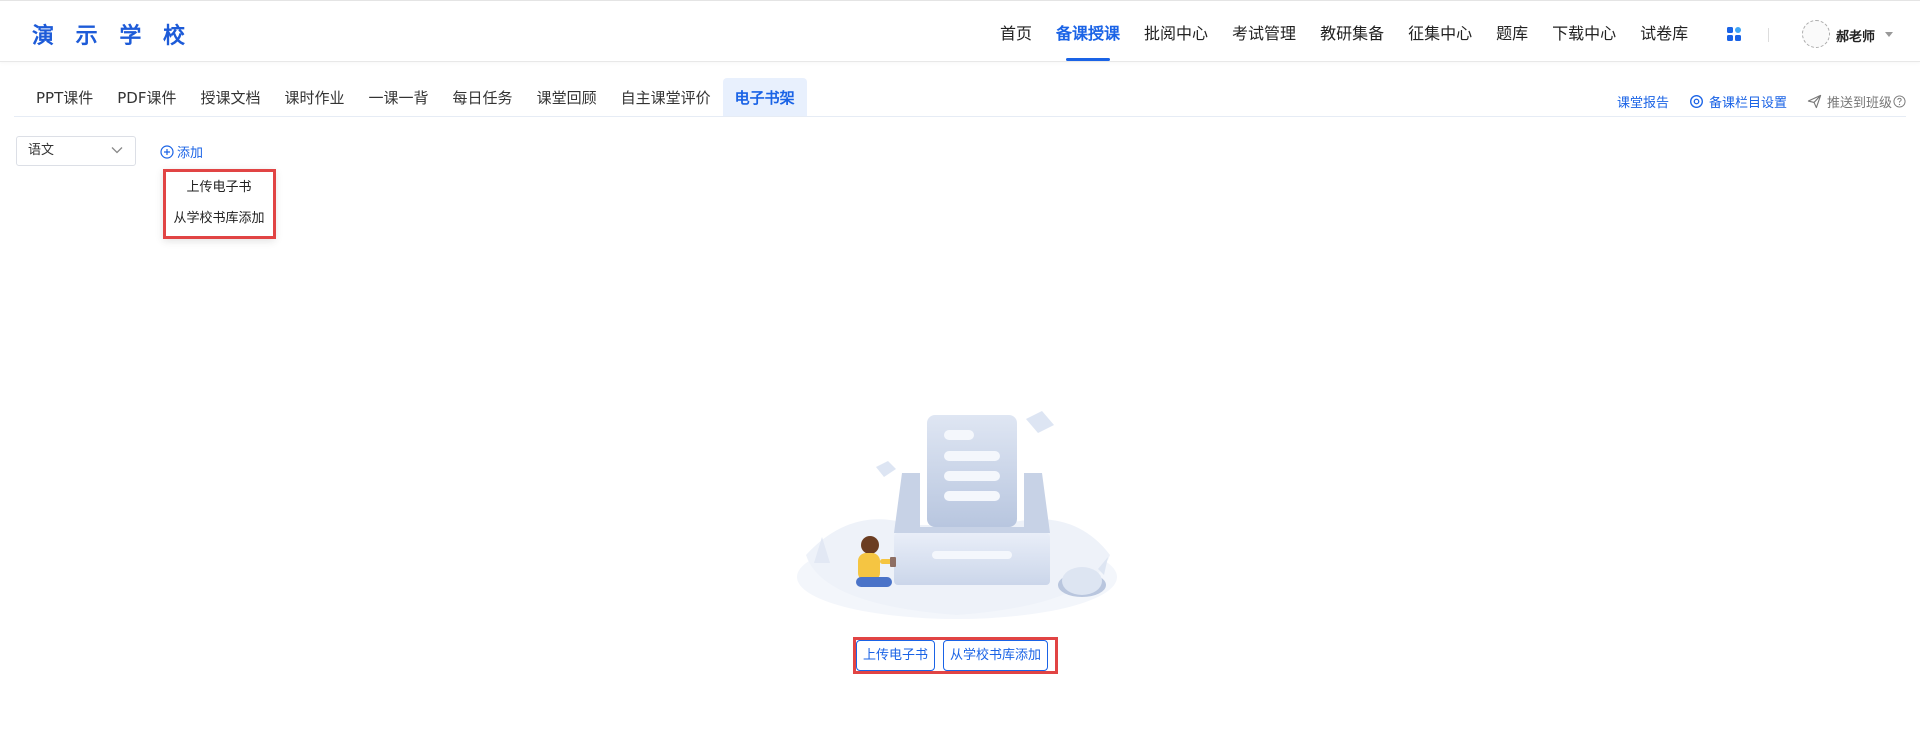  What do you see at coordinates (1016, 32) in the screenshot?
I see `nav-item-home: 首页` at bounding box center [1016, 32].